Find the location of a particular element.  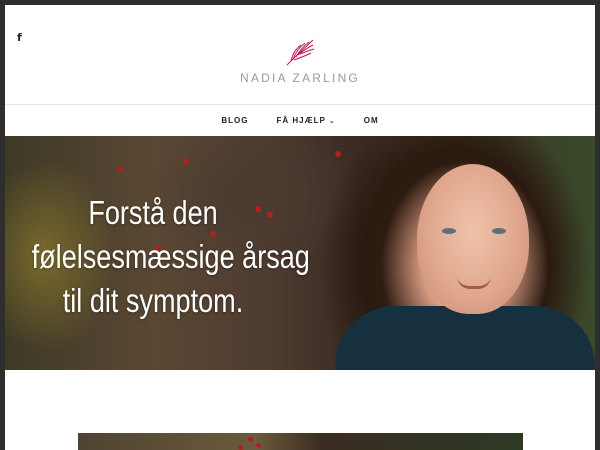

hero-headline-line: til dit symptom. is located at coordinates (153, 300).